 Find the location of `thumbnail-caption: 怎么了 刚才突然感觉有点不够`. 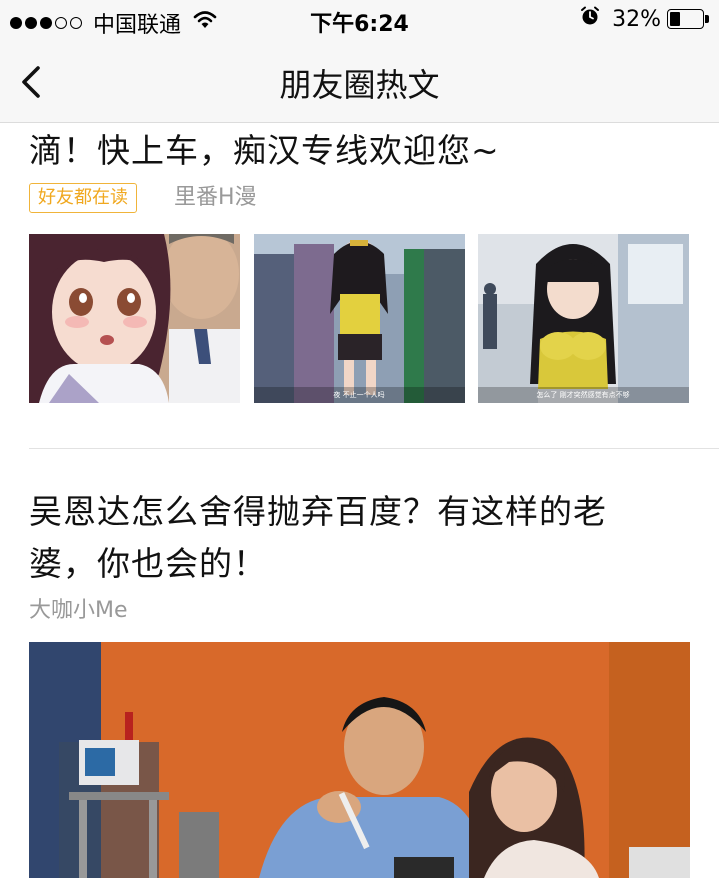

thumbnail-caption: 怎么了 刚才突然感觉有点不够 is located at coordinates (582, 394).